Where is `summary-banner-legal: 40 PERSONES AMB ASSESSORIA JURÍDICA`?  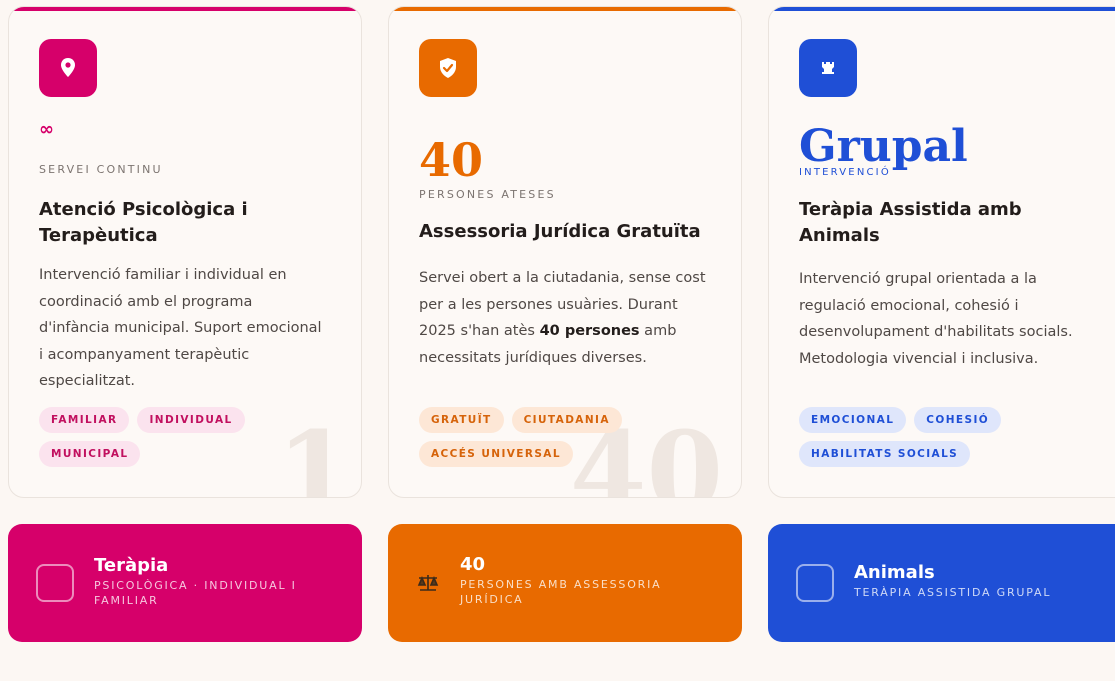
summary-banner-legal: 40 PERSONES AMB ASSESSORIA JURÍDICA is located at coordinates (565, 583).